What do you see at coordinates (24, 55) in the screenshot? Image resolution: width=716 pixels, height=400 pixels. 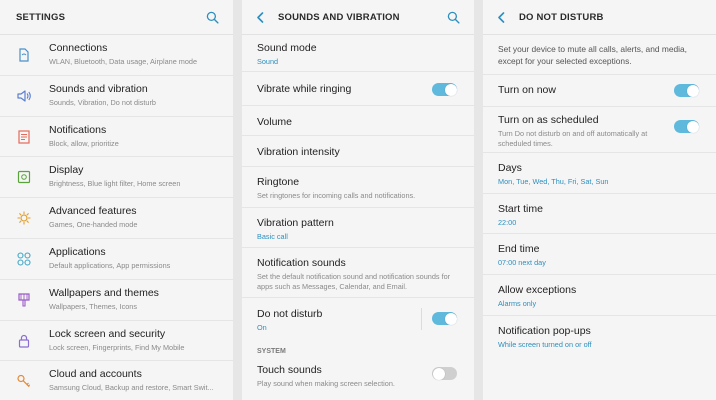 I see `connections-icon` at bounding box center [24, 55].